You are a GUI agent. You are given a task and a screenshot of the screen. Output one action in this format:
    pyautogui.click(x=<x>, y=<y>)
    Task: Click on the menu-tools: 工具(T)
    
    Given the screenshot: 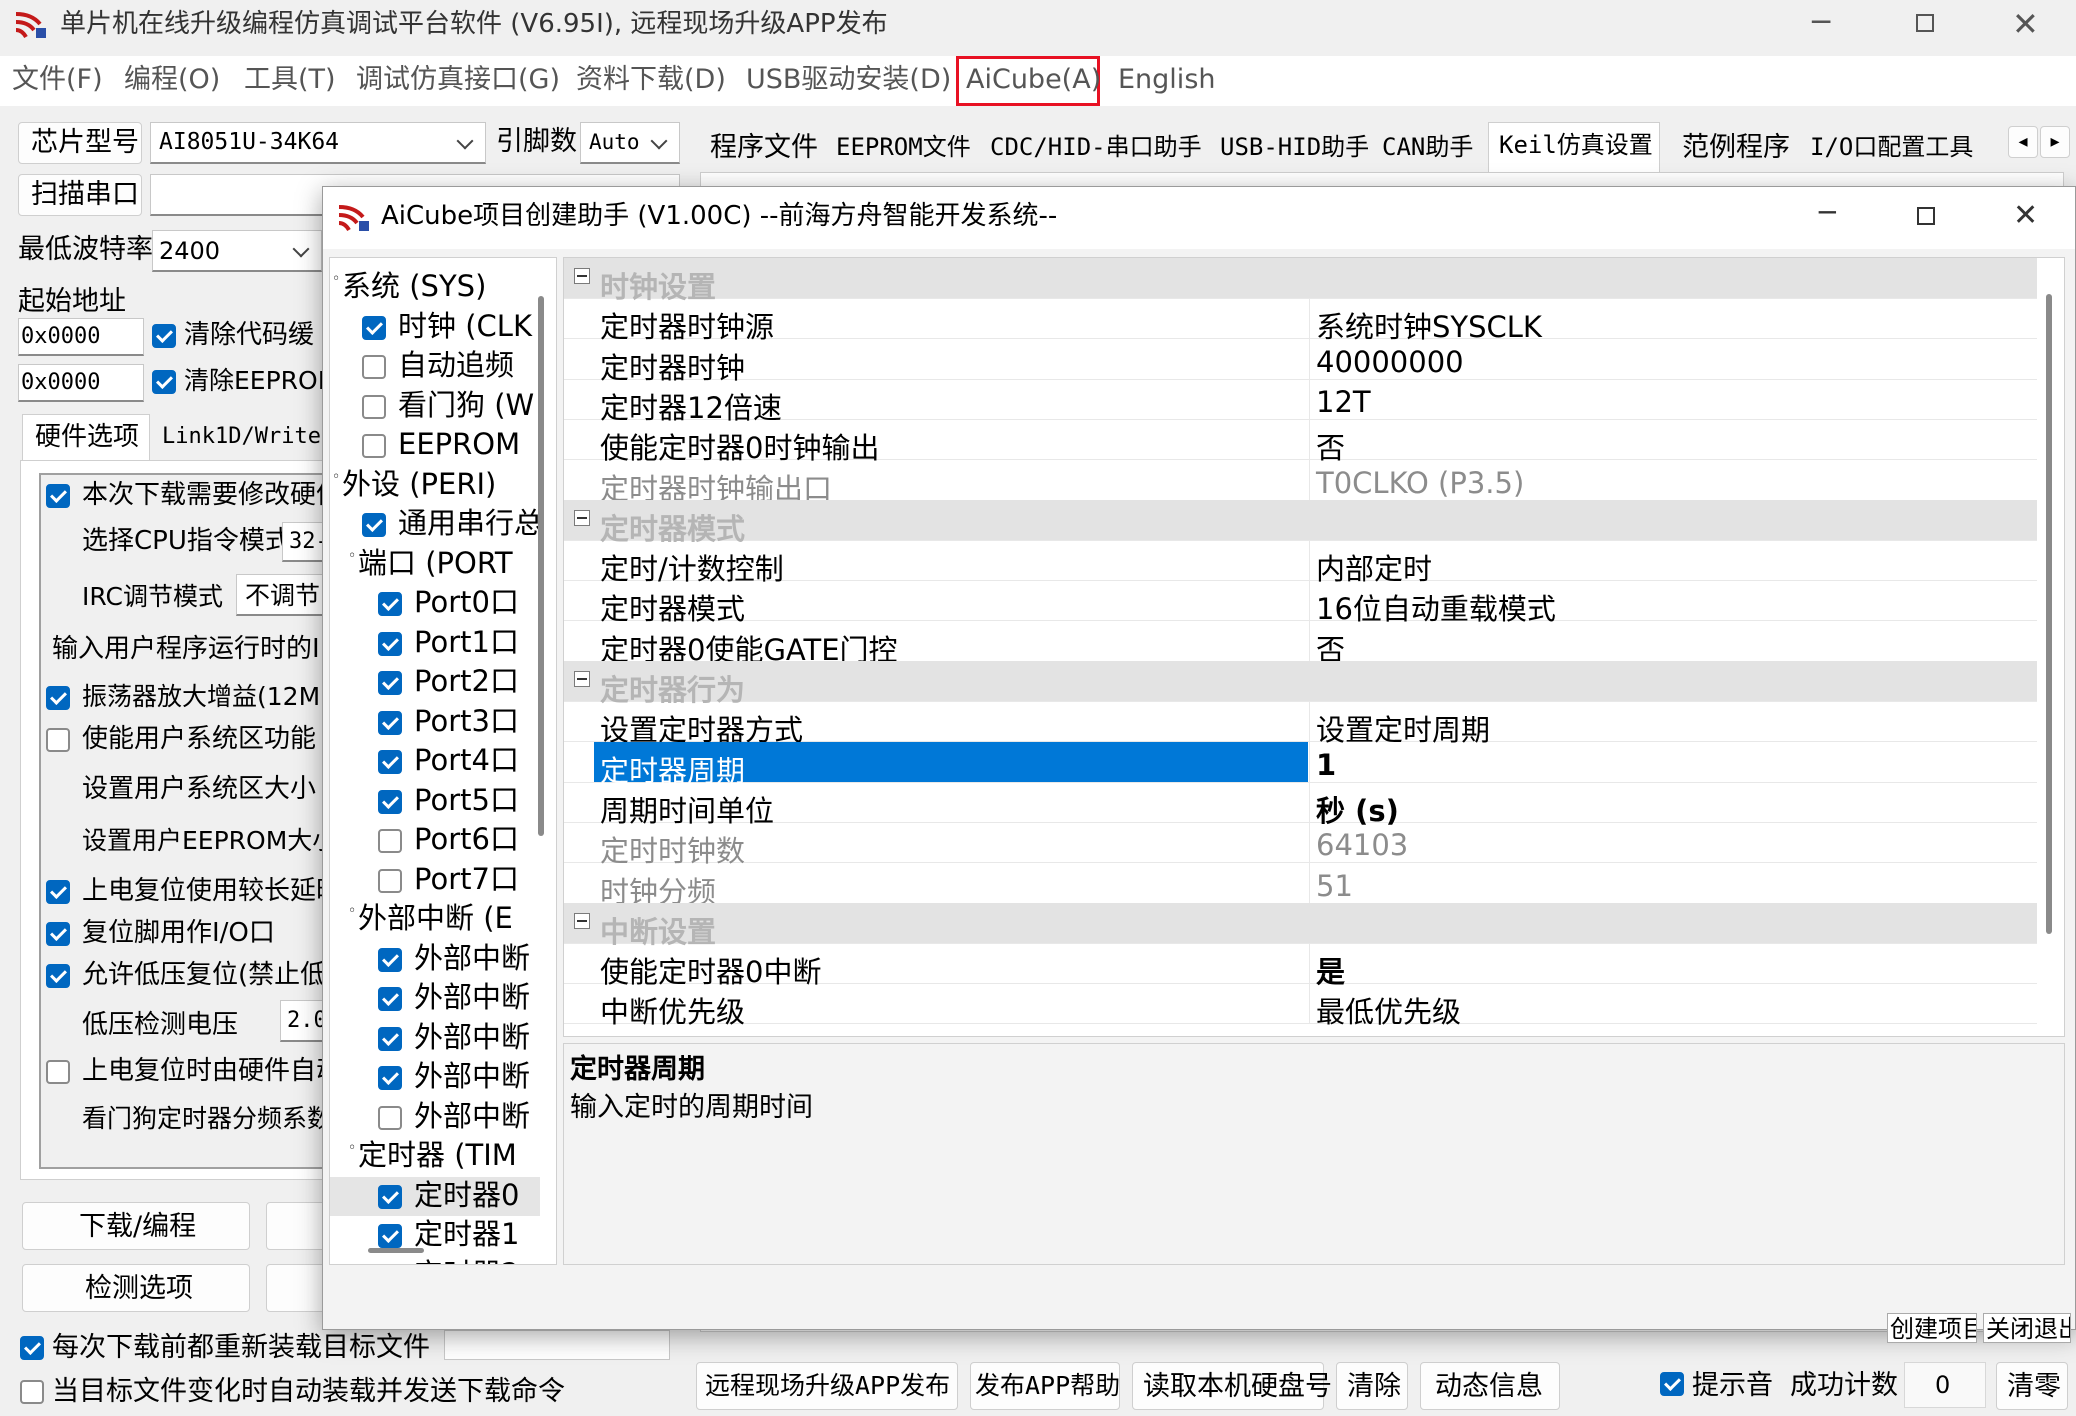 What is the action you would take?
    pyautogui.click(x=290, y=79)
    